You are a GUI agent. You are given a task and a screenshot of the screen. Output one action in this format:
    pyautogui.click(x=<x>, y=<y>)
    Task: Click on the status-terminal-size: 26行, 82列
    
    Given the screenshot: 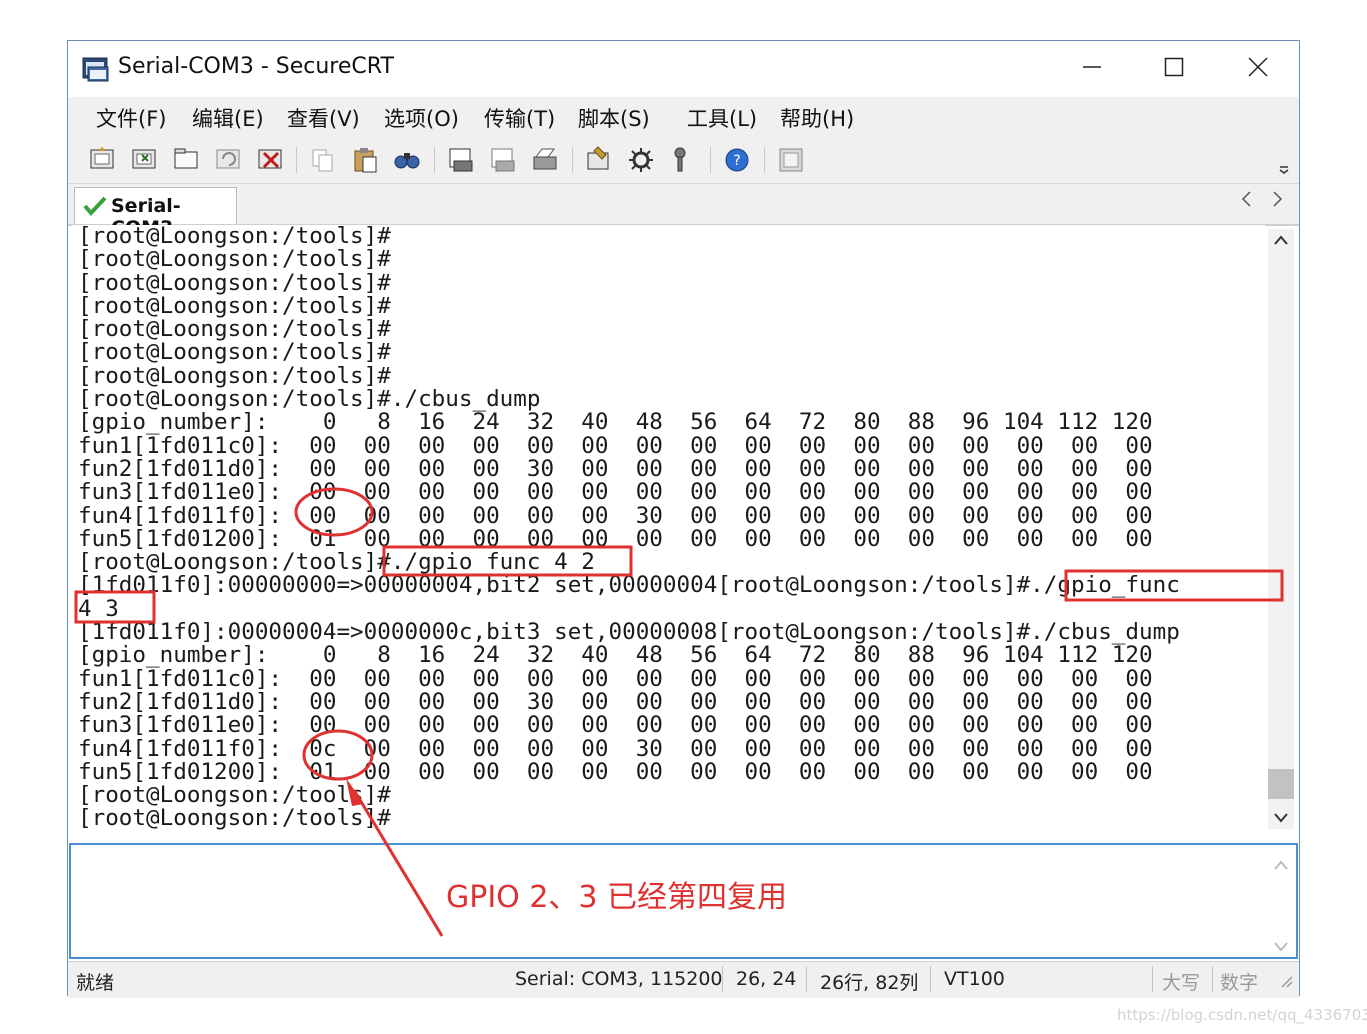 What is the action you would take?
    pyautogui.click(x=869, y=983)
    